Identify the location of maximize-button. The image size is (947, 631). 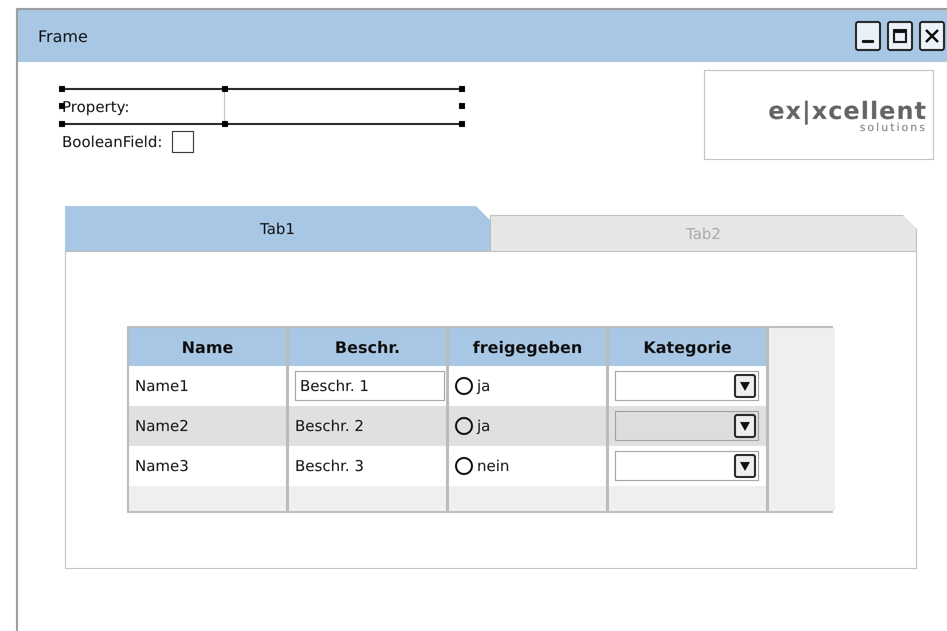
(900, 36).